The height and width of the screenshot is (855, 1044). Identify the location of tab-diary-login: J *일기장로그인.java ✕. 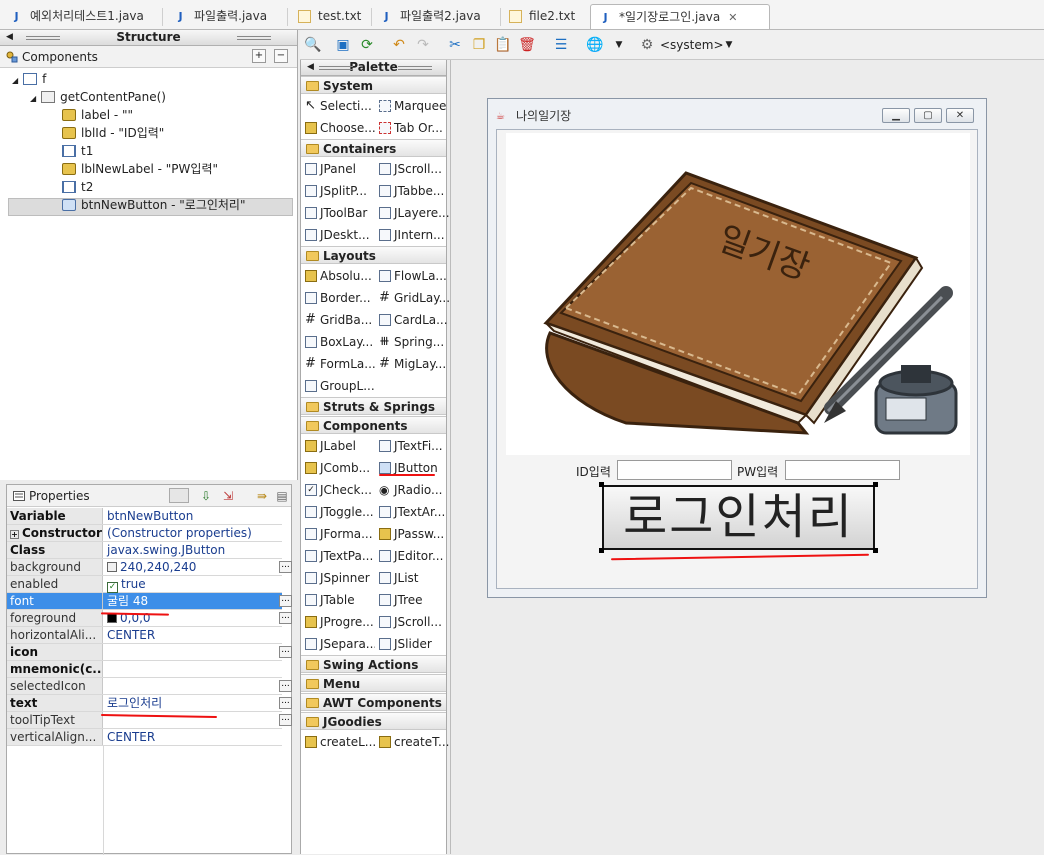
(680, 16).